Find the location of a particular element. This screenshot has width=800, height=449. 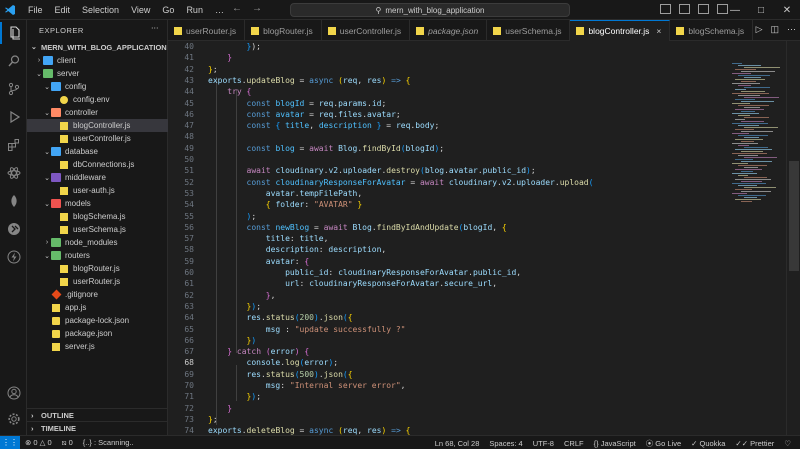

file-item: userController.js is located at coordinates (97, 138).